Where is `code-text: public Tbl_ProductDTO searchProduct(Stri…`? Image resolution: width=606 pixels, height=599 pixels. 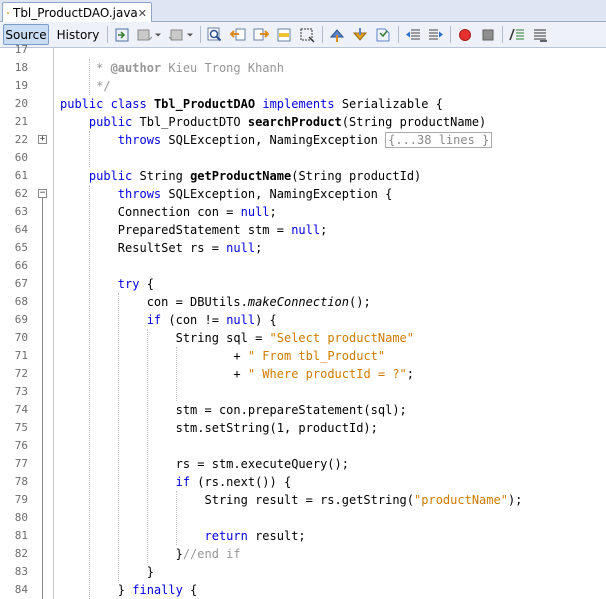 code-text: public Tbl_ProductDTO searchProduct(Stri… is located at coordinates (273, 122).